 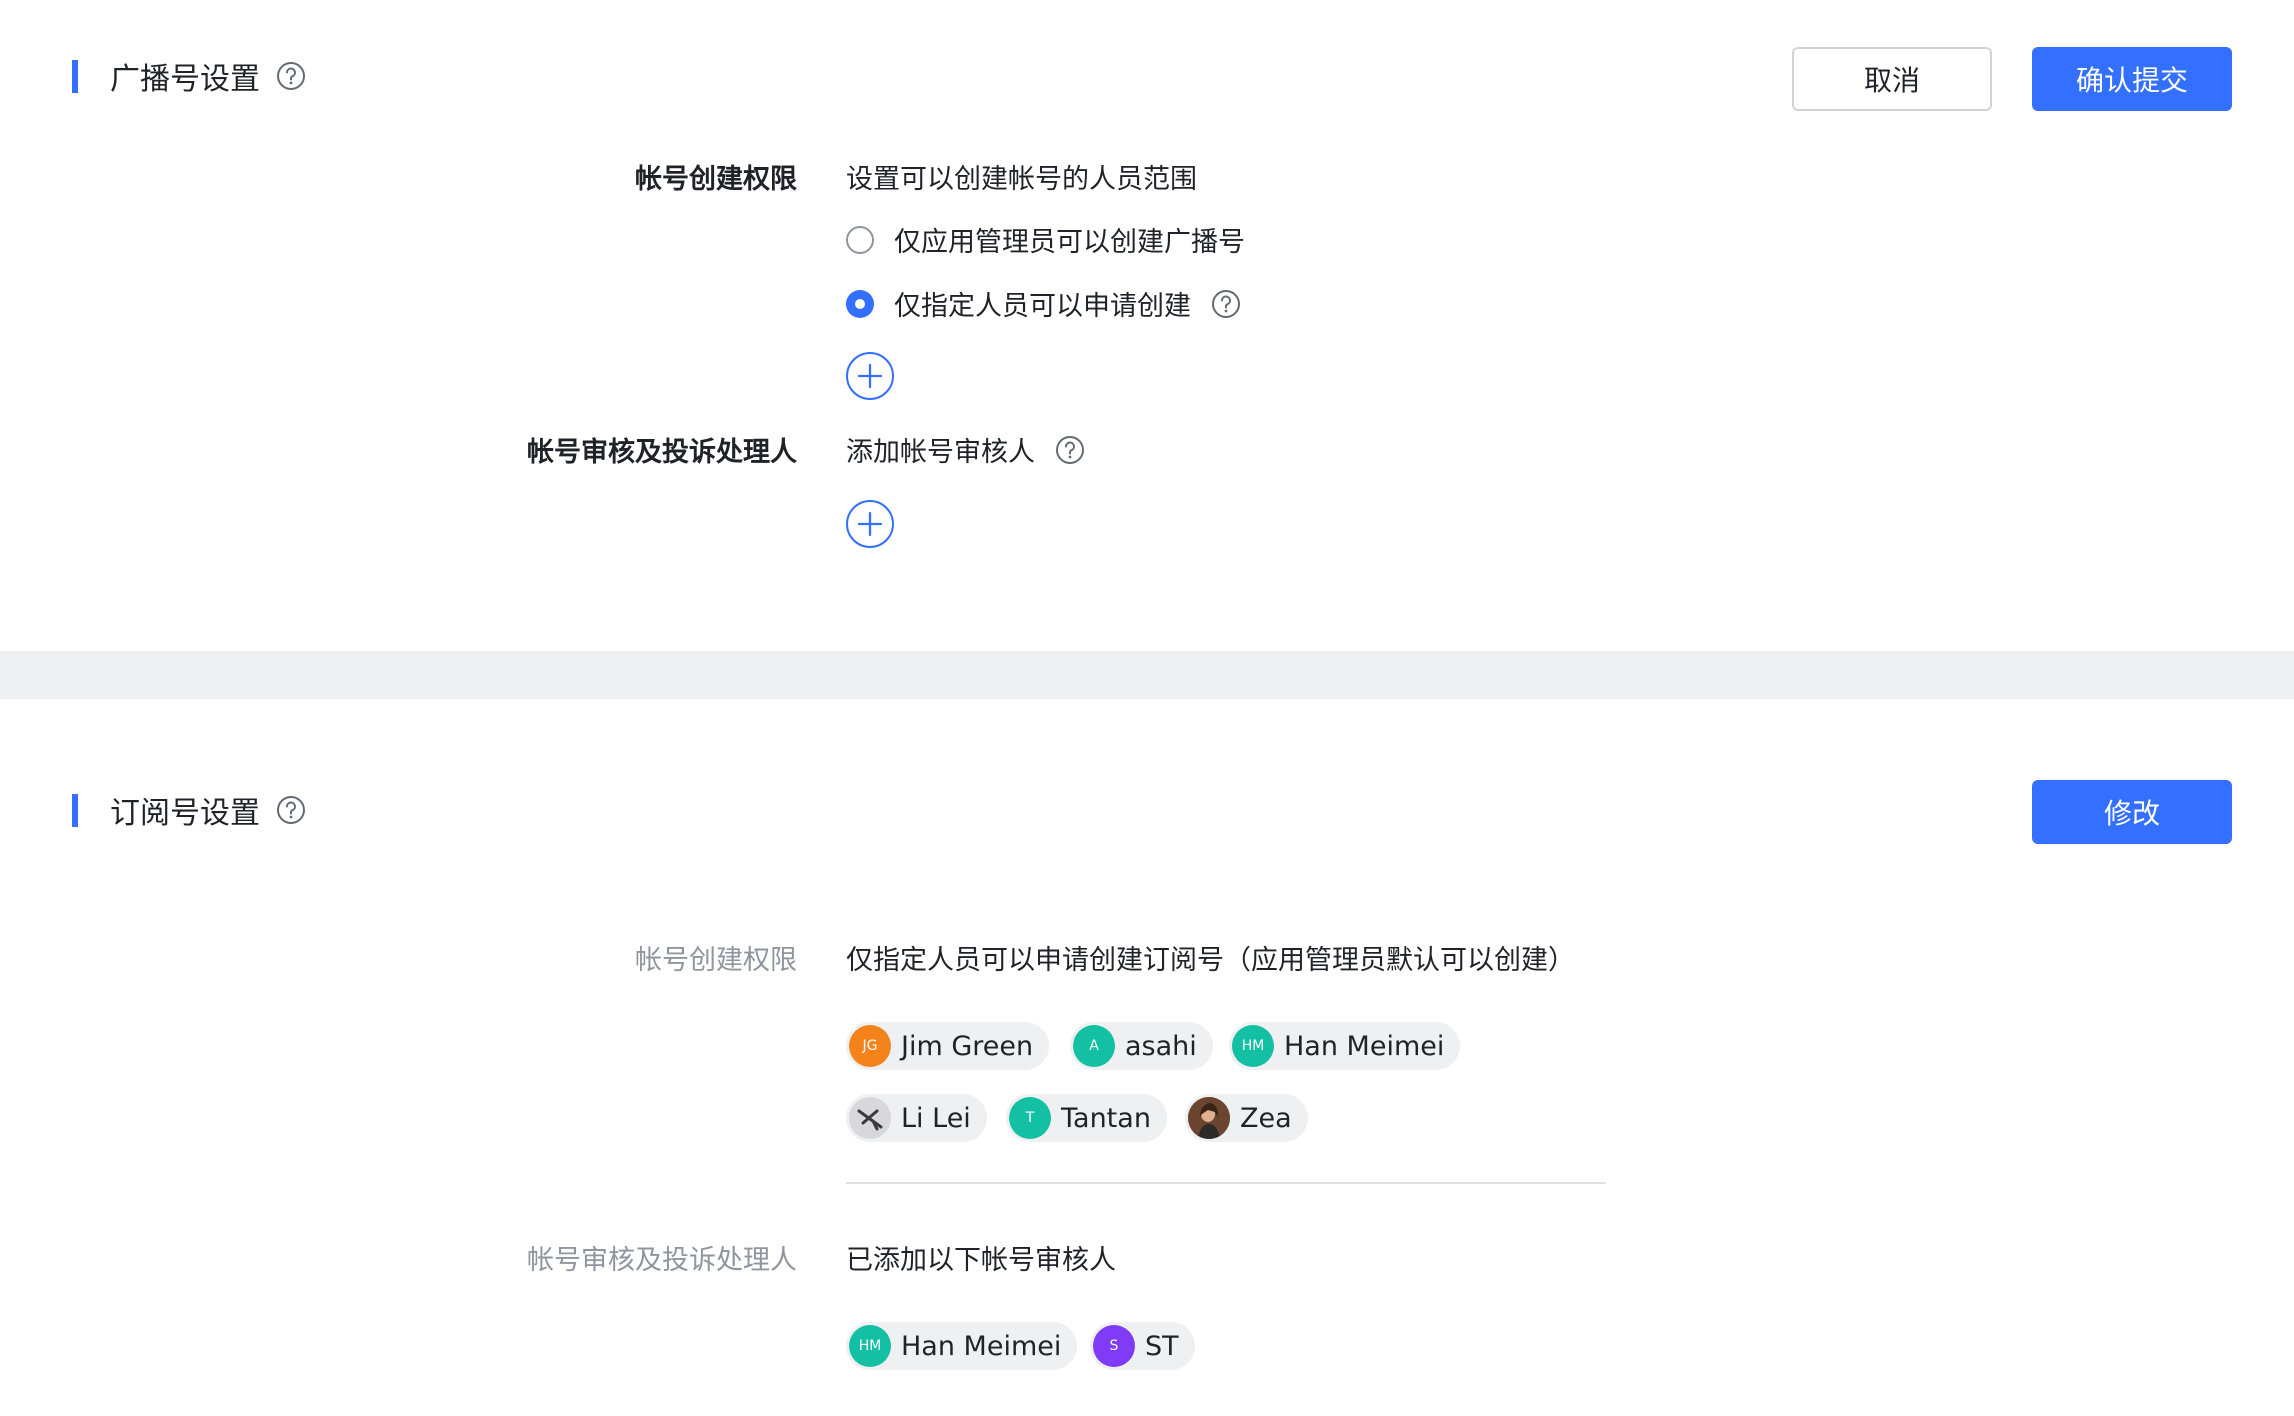 What do you see at coordinates (1094, 1046) in the screenshot?
I see `avatar: A` at bounding box center [1094, 1046].